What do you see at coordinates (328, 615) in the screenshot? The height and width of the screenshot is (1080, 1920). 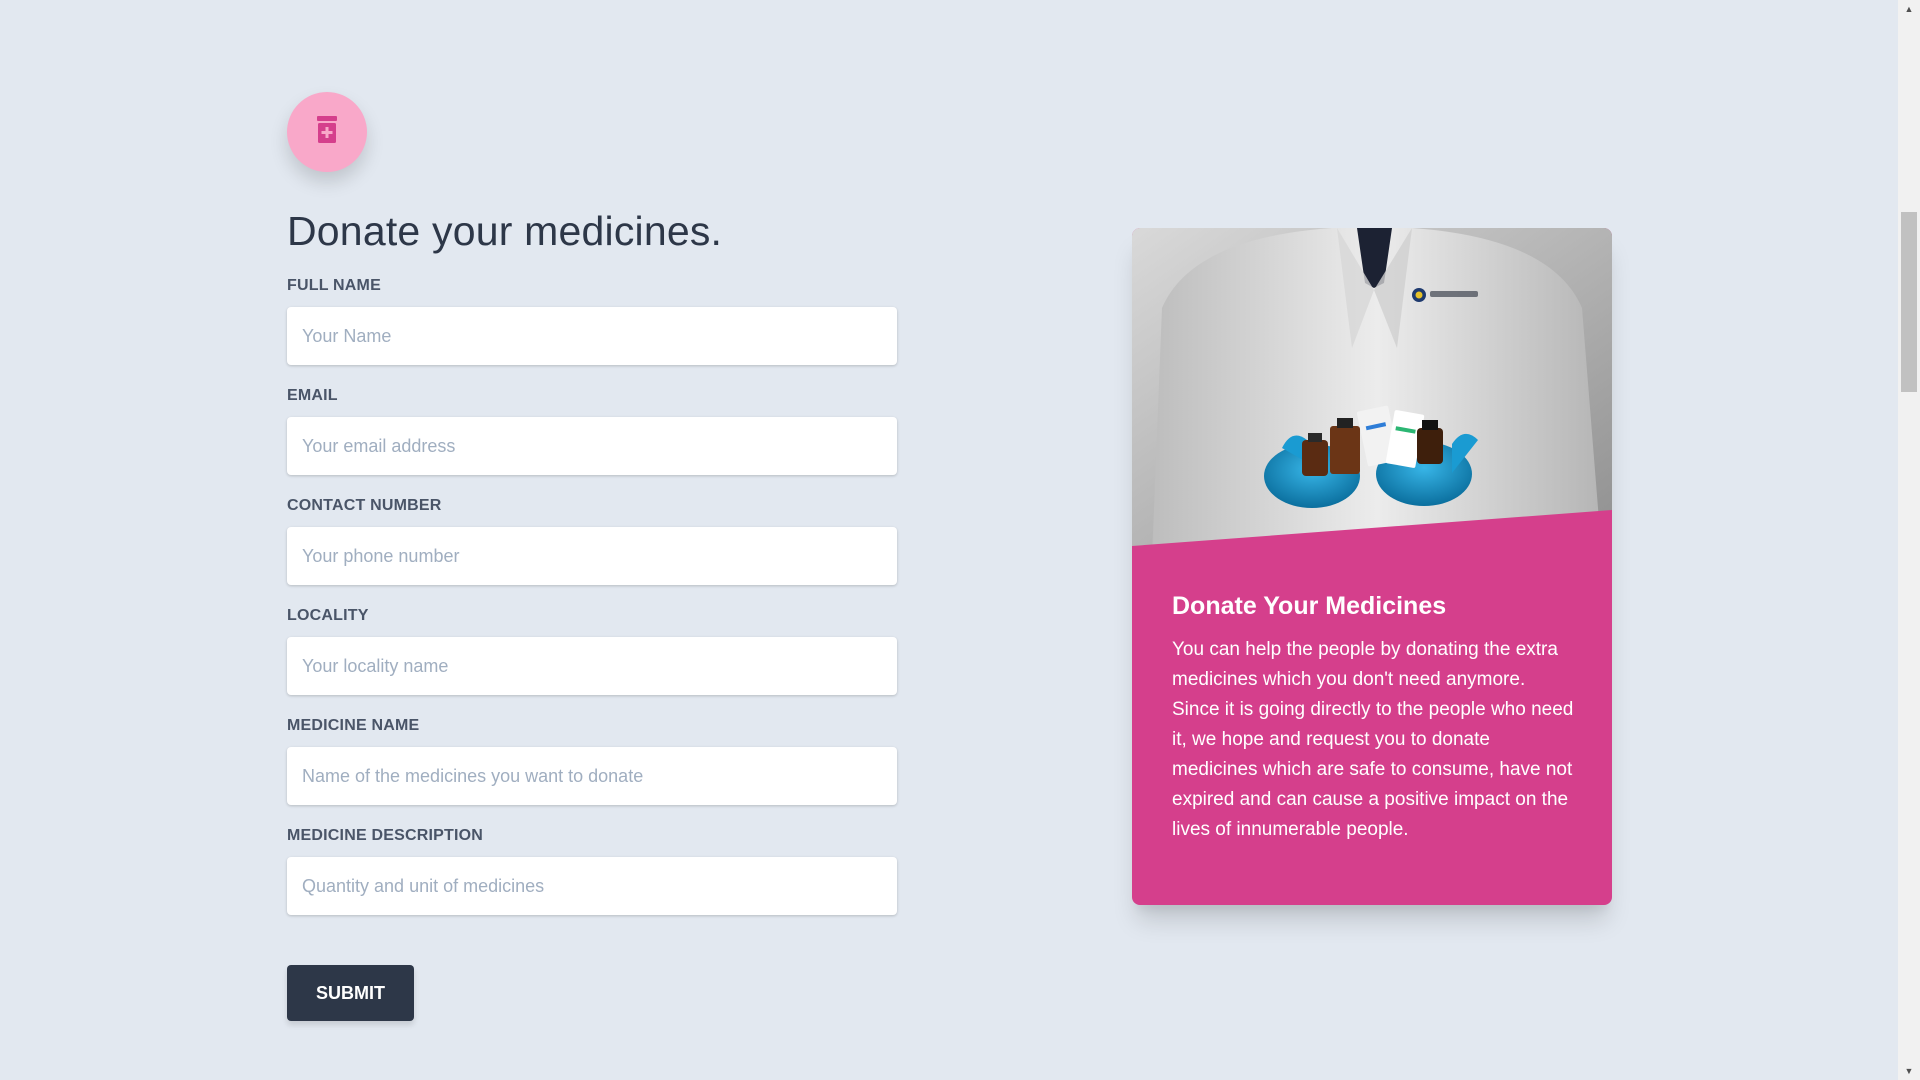 I see `locality-label: LOCALITY` at bounding box center [328, 615].